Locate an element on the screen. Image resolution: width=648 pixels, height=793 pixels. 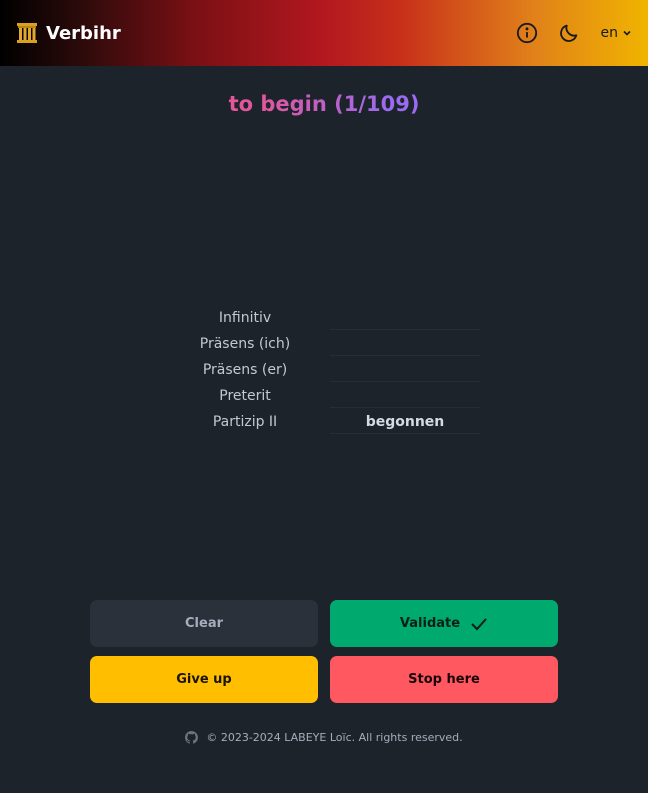
give-up-label: Give up is located at coordinates (204, 679).